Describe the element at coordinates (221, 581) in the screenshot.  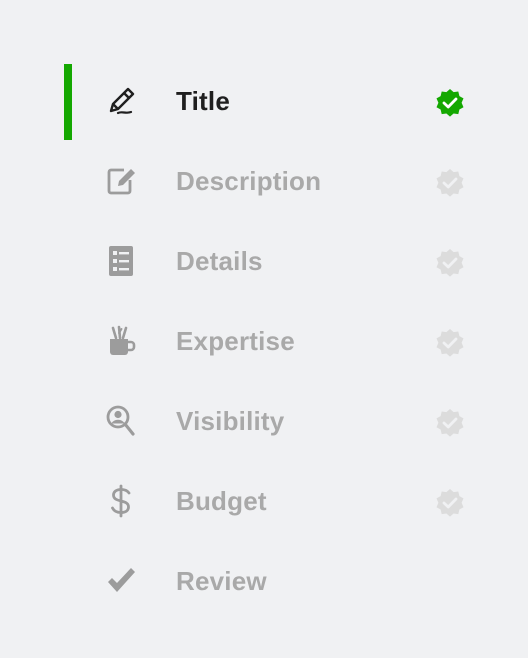
I see `step-label: Review` at that location.